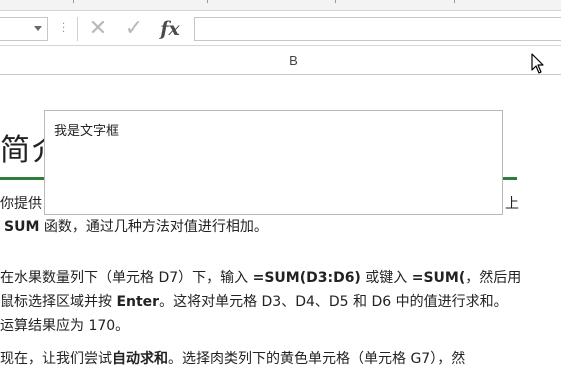  I want to click on text-span: ，然后用, so click(493, 278).